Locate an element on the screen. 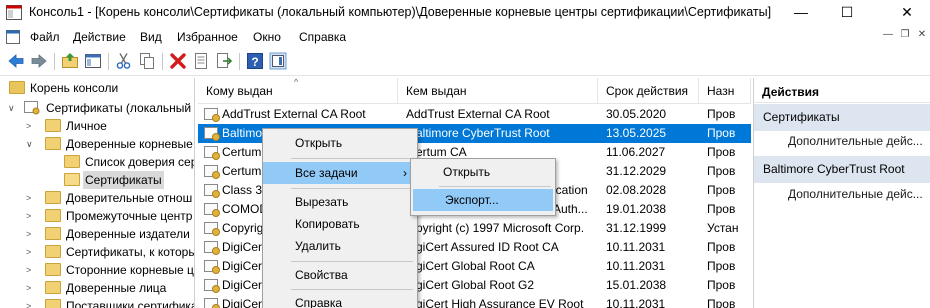  column-header-issued-to: Кому выдан ^ is located at coordinates (298, 91).